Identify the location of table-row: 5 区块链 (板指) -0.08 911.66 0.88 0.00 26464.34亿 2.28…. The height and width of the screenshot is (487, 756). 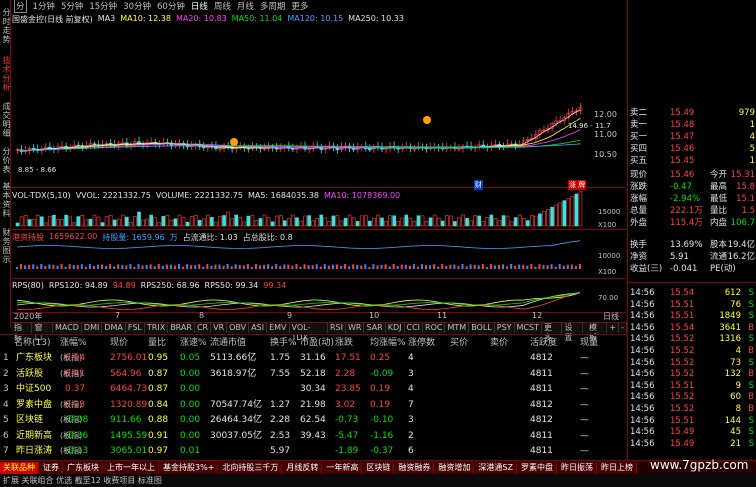
(313, 420).